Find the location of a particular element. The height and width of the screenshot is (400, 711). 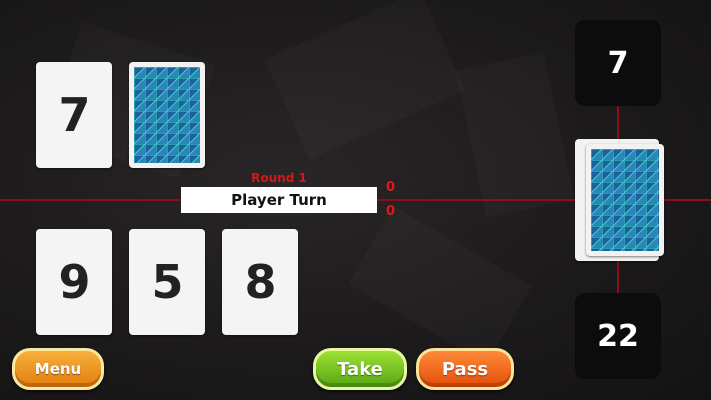

pass-button: Pass is located at coordinates (465, 369).